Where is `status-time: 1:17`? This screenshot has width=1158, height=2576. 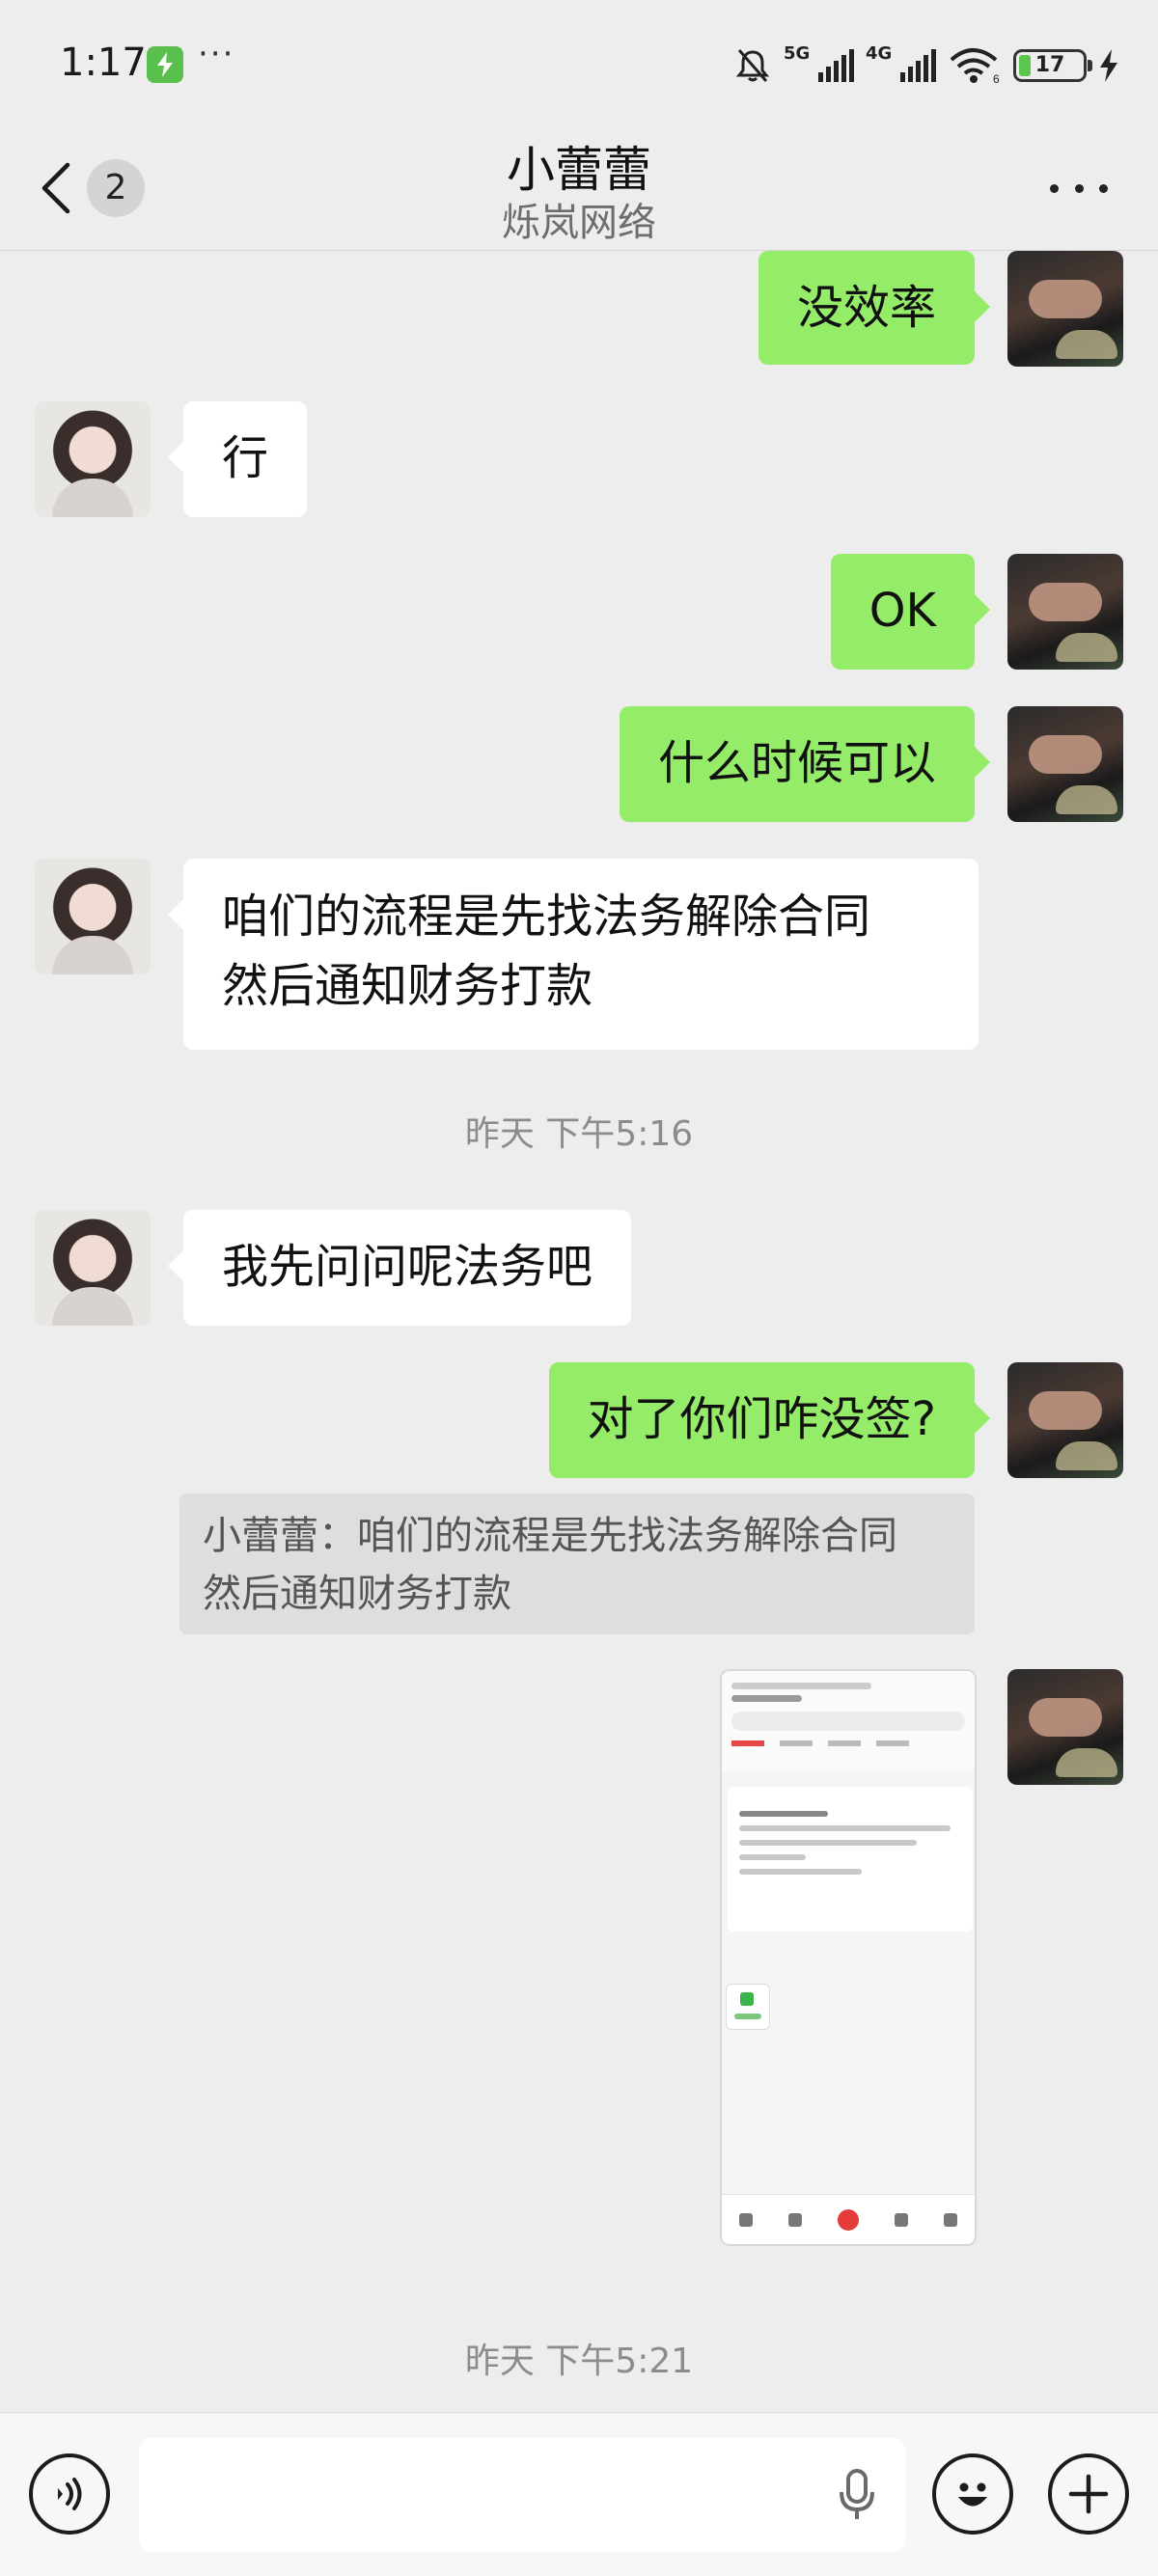 status-time: 1:17 is located at coordinates (103, 63).